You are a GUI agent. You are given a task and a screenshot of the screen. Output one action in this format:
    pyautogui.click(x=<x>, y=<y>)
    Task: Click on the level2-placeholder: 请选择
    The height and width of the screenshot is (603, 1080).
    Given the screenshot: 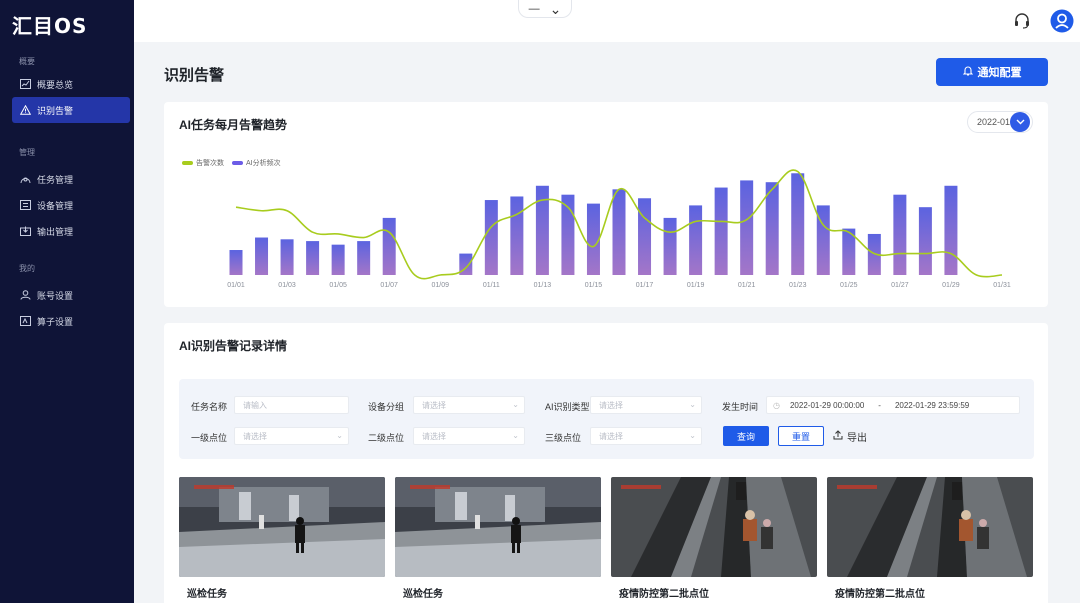 What is the action you would take?
    pyautogui.click(x=434, y=436)
    